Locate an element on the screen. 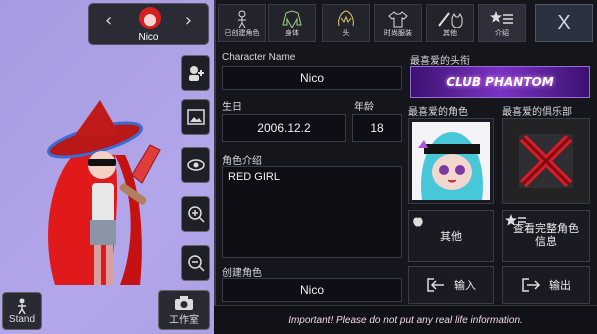 This screenshot has width=597, height=334. studio-label: 工作室 is located at coordinates (184, 320).